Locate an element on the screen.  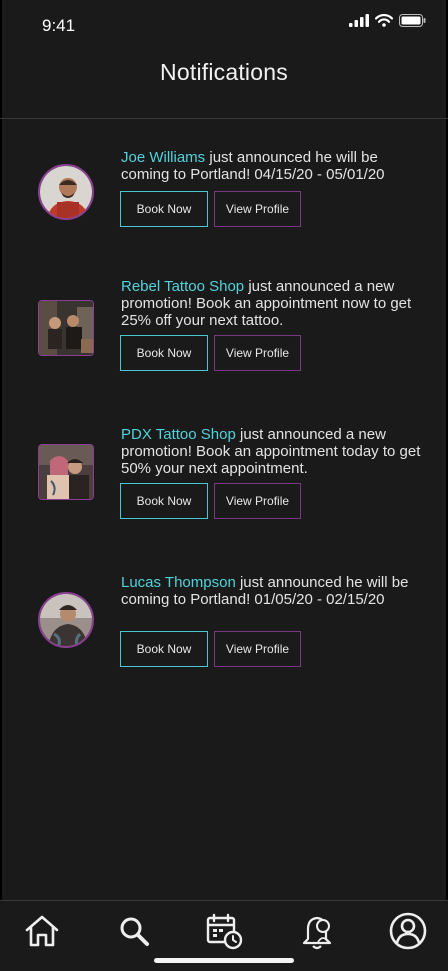
battery-icon is located at coordinates (412, 20).